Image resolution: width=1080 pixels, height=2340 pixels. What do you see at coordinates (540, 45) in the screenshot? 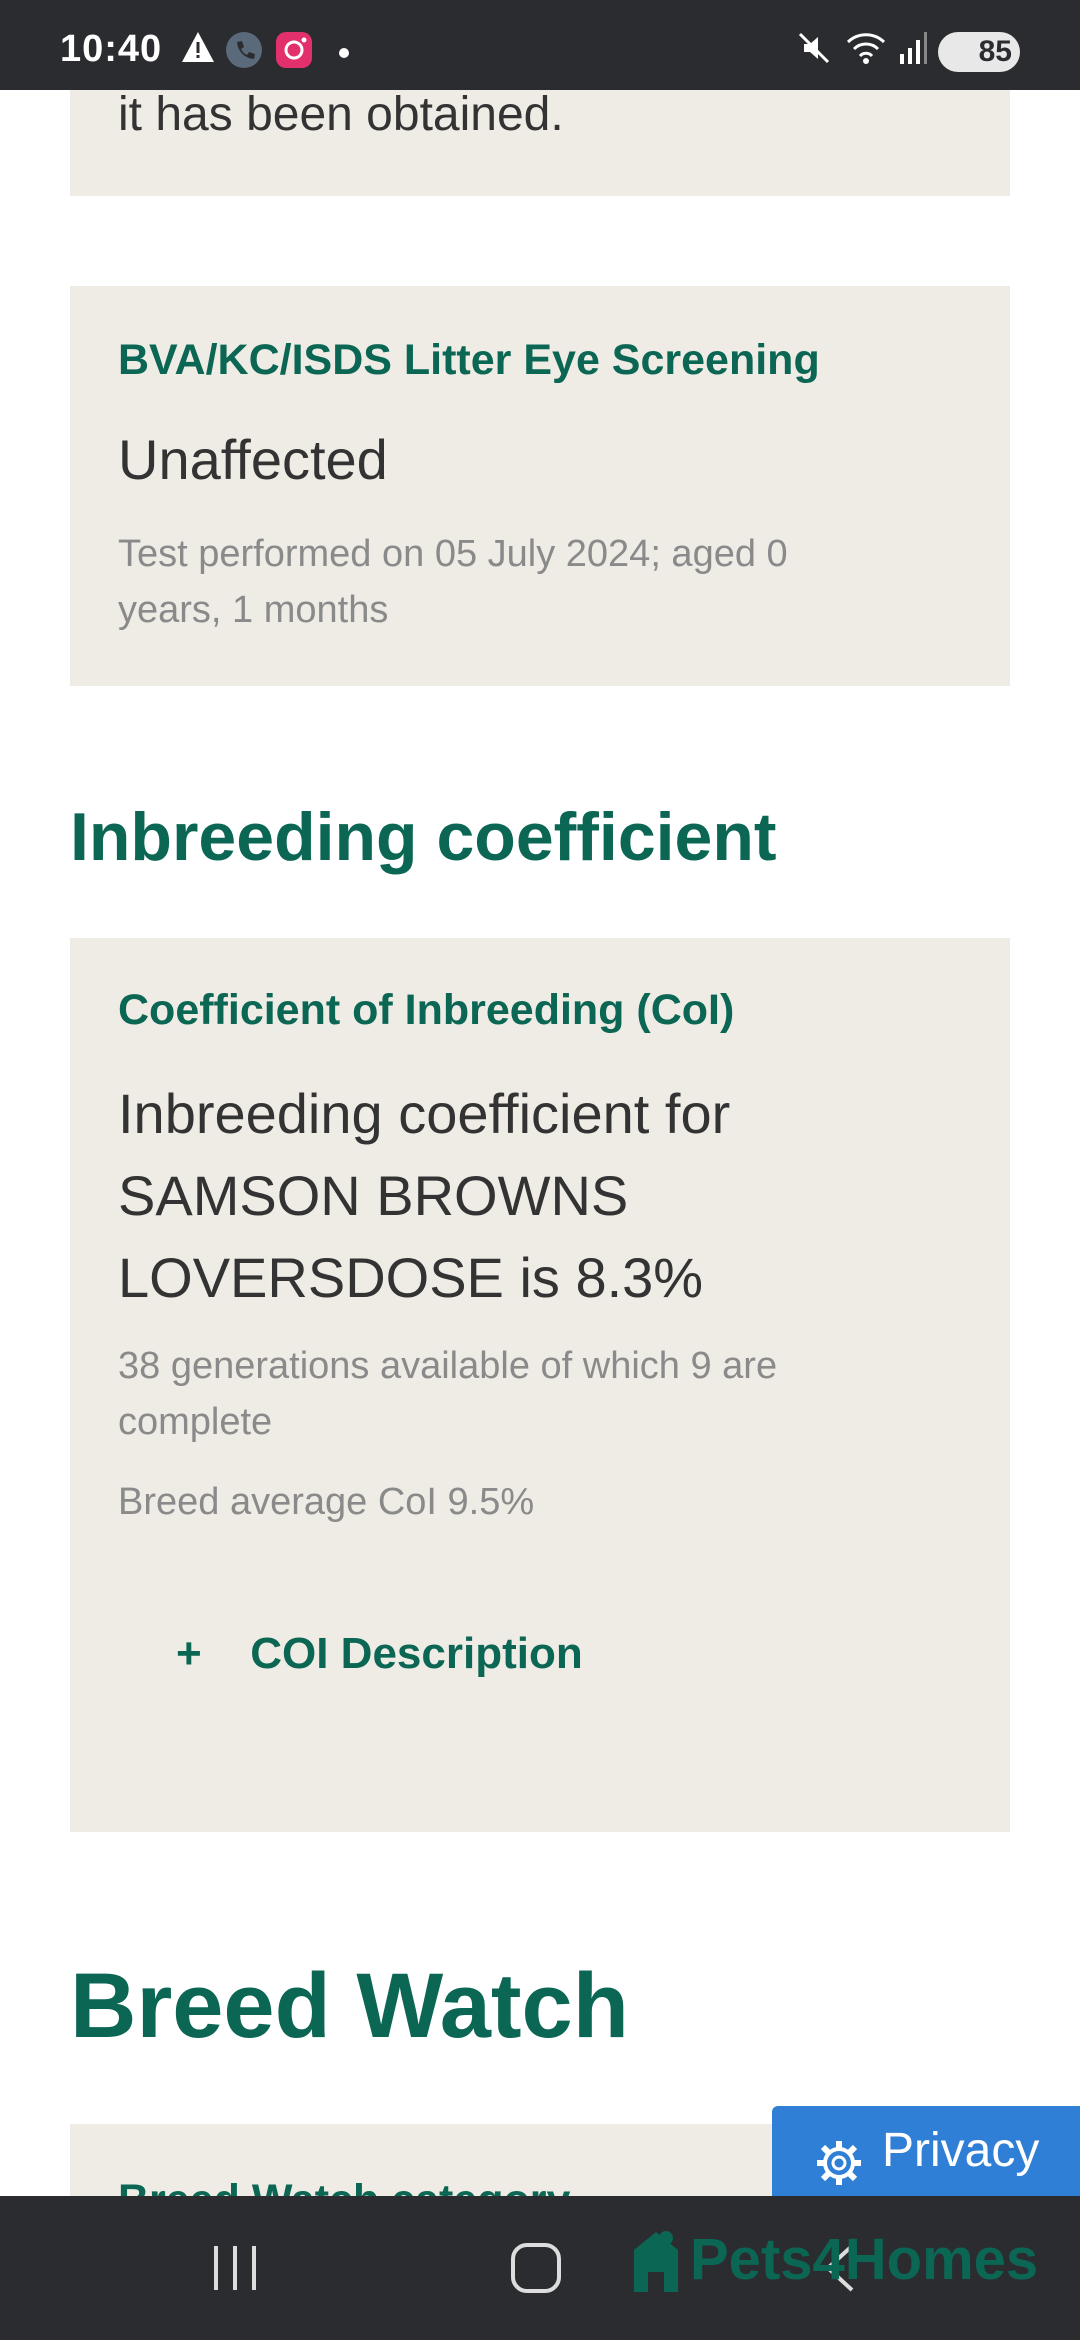
I see `status-bar: 10:40 85` at bounding box center [540, 45].